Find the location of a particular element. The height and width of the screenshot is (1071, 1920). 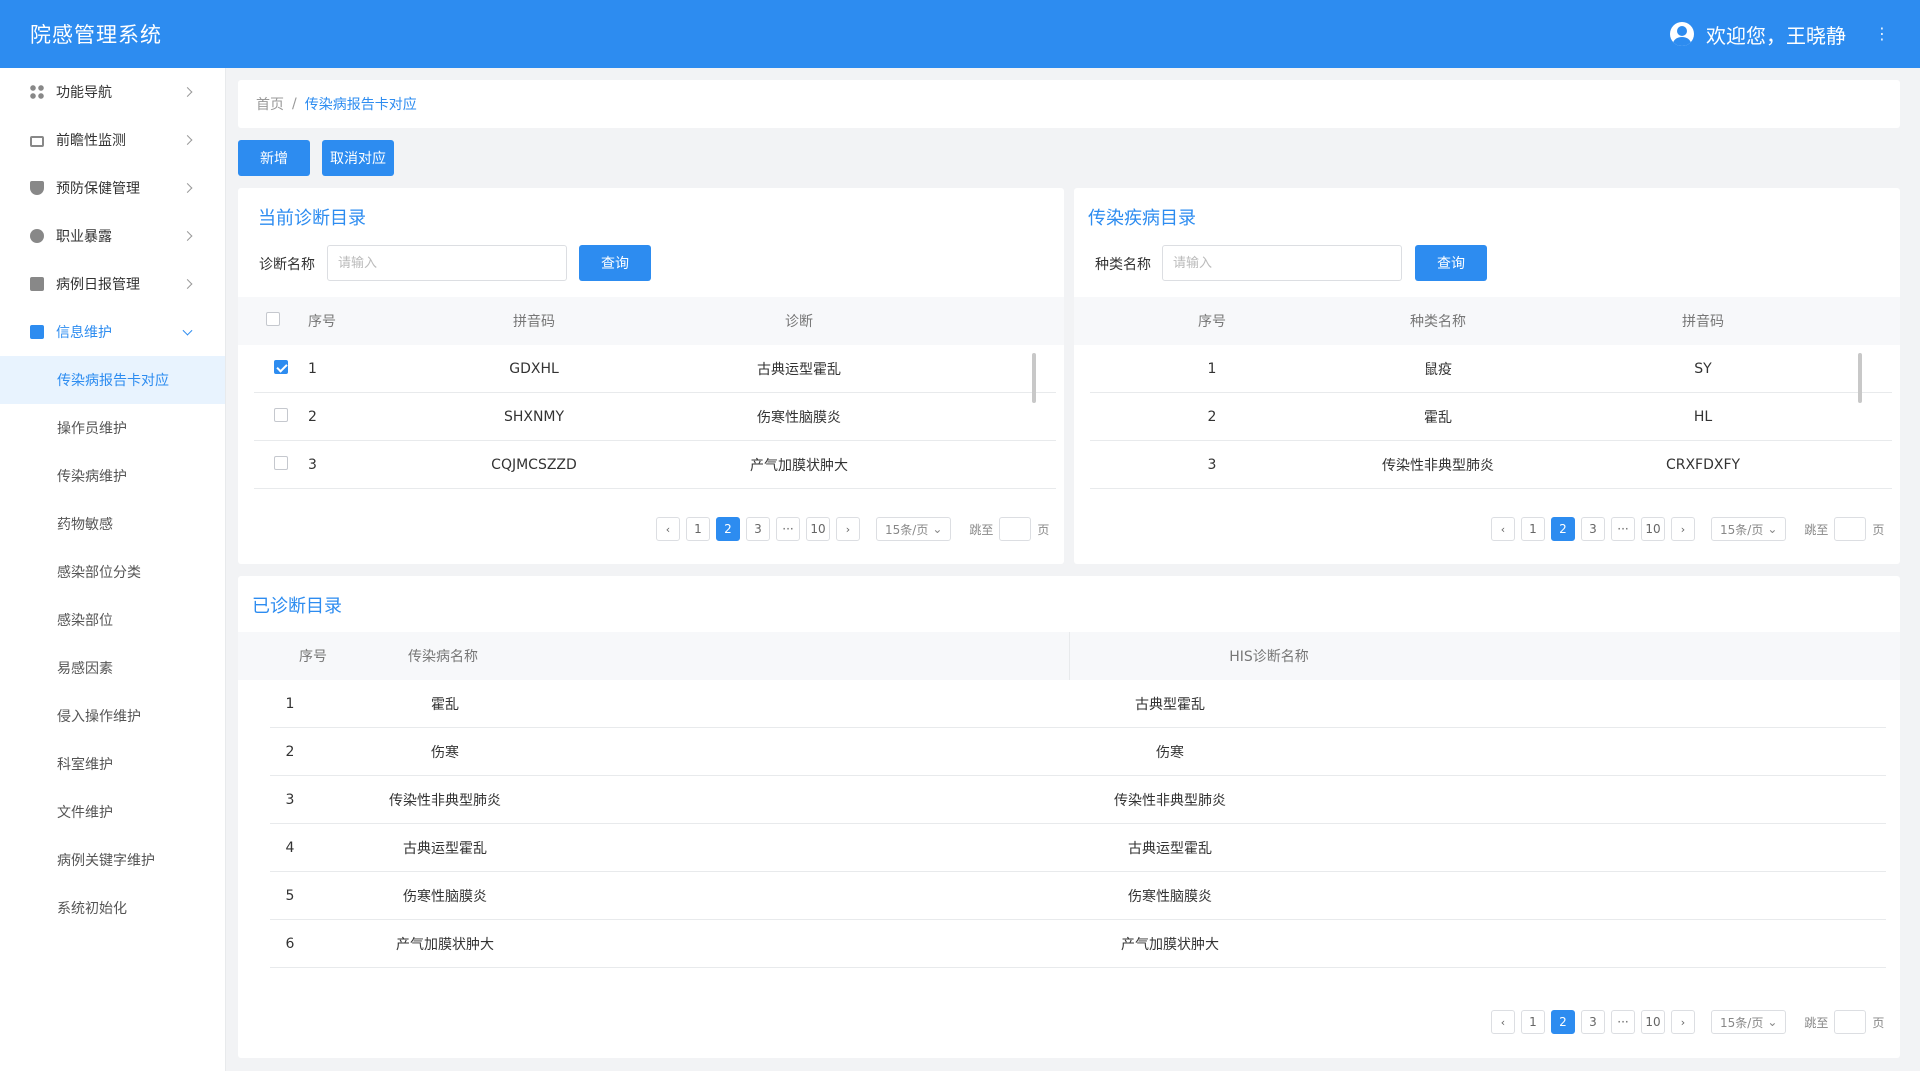

shield-icon is located at coordinates (37, 188).